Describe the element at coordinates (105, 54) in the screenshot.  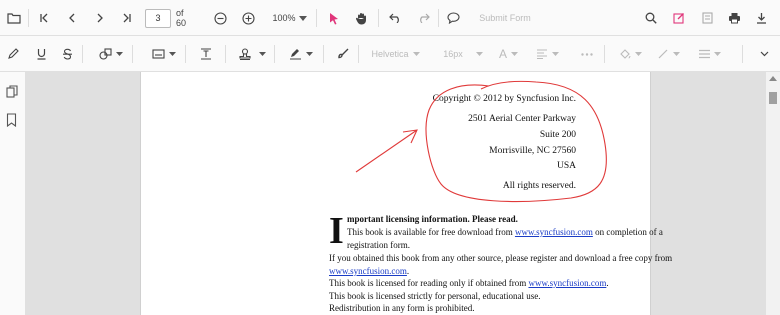
I see `shapes-icon` at that location.